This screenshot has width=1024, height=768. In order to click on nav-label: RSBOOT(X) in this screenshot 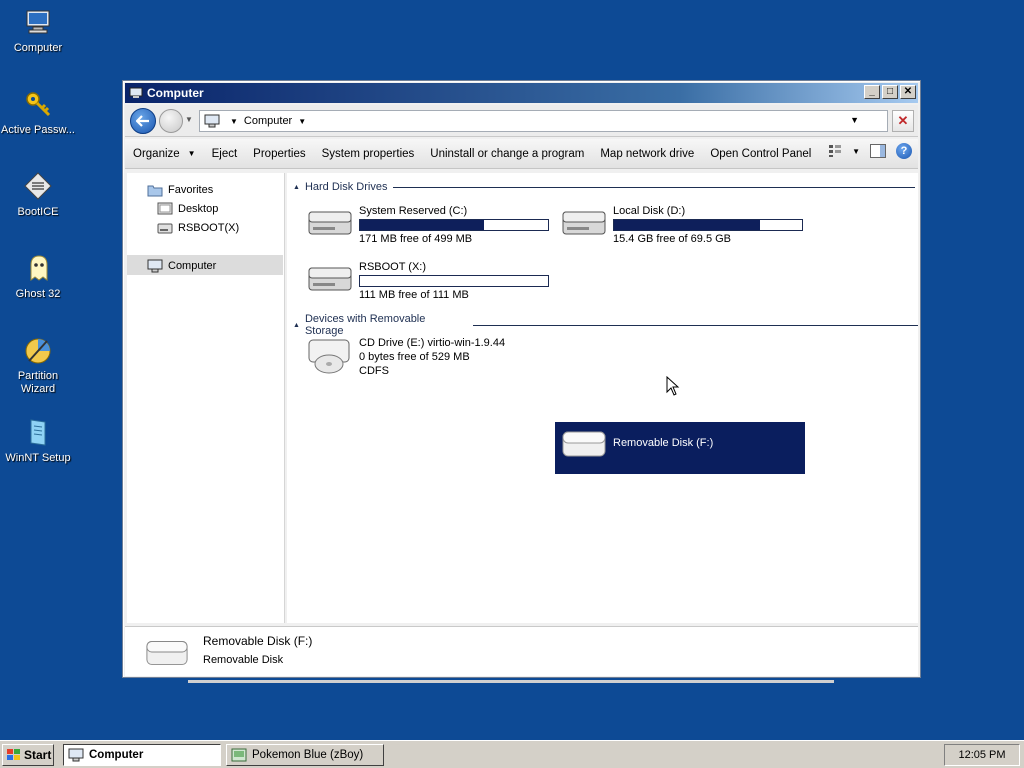, I will do `click(209, 228)`.